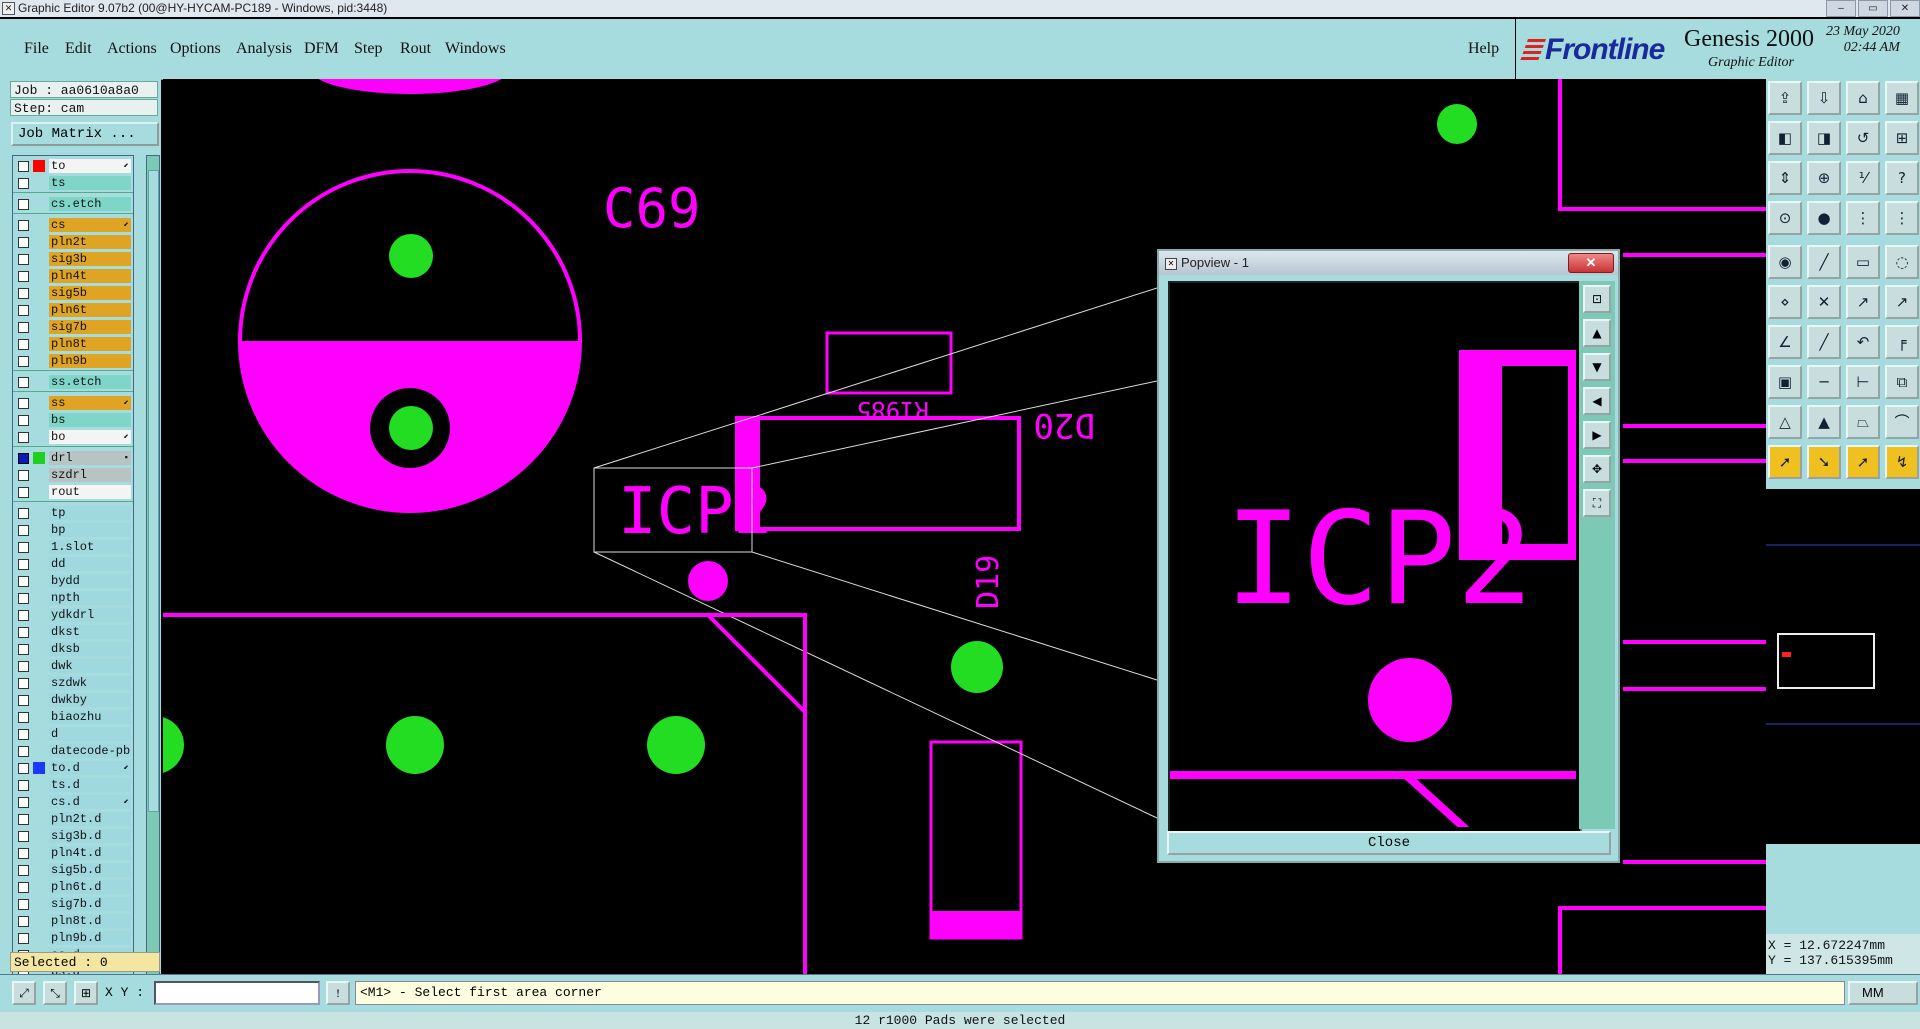  What do you see at coordinates (1863, 422) in the screenshot?
I see `trapezoid-icon: ⏢` at bounding box center [1863, 422].